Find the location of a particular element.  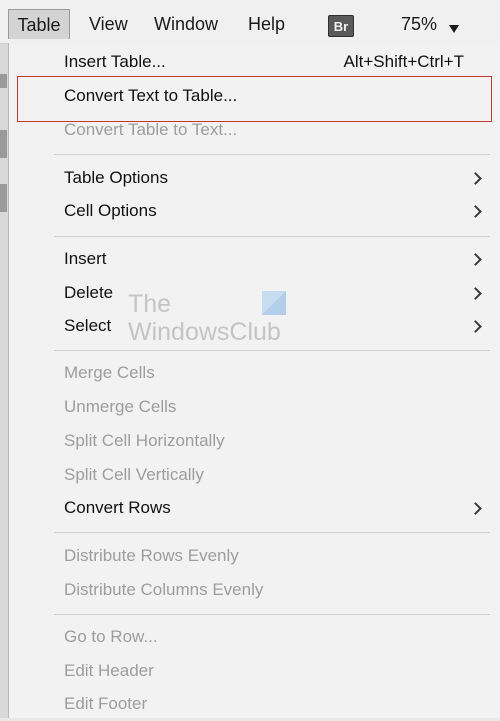

menu-item-split-cell-vertically: Split Cell Vertically is located at coordinates (254, 475).